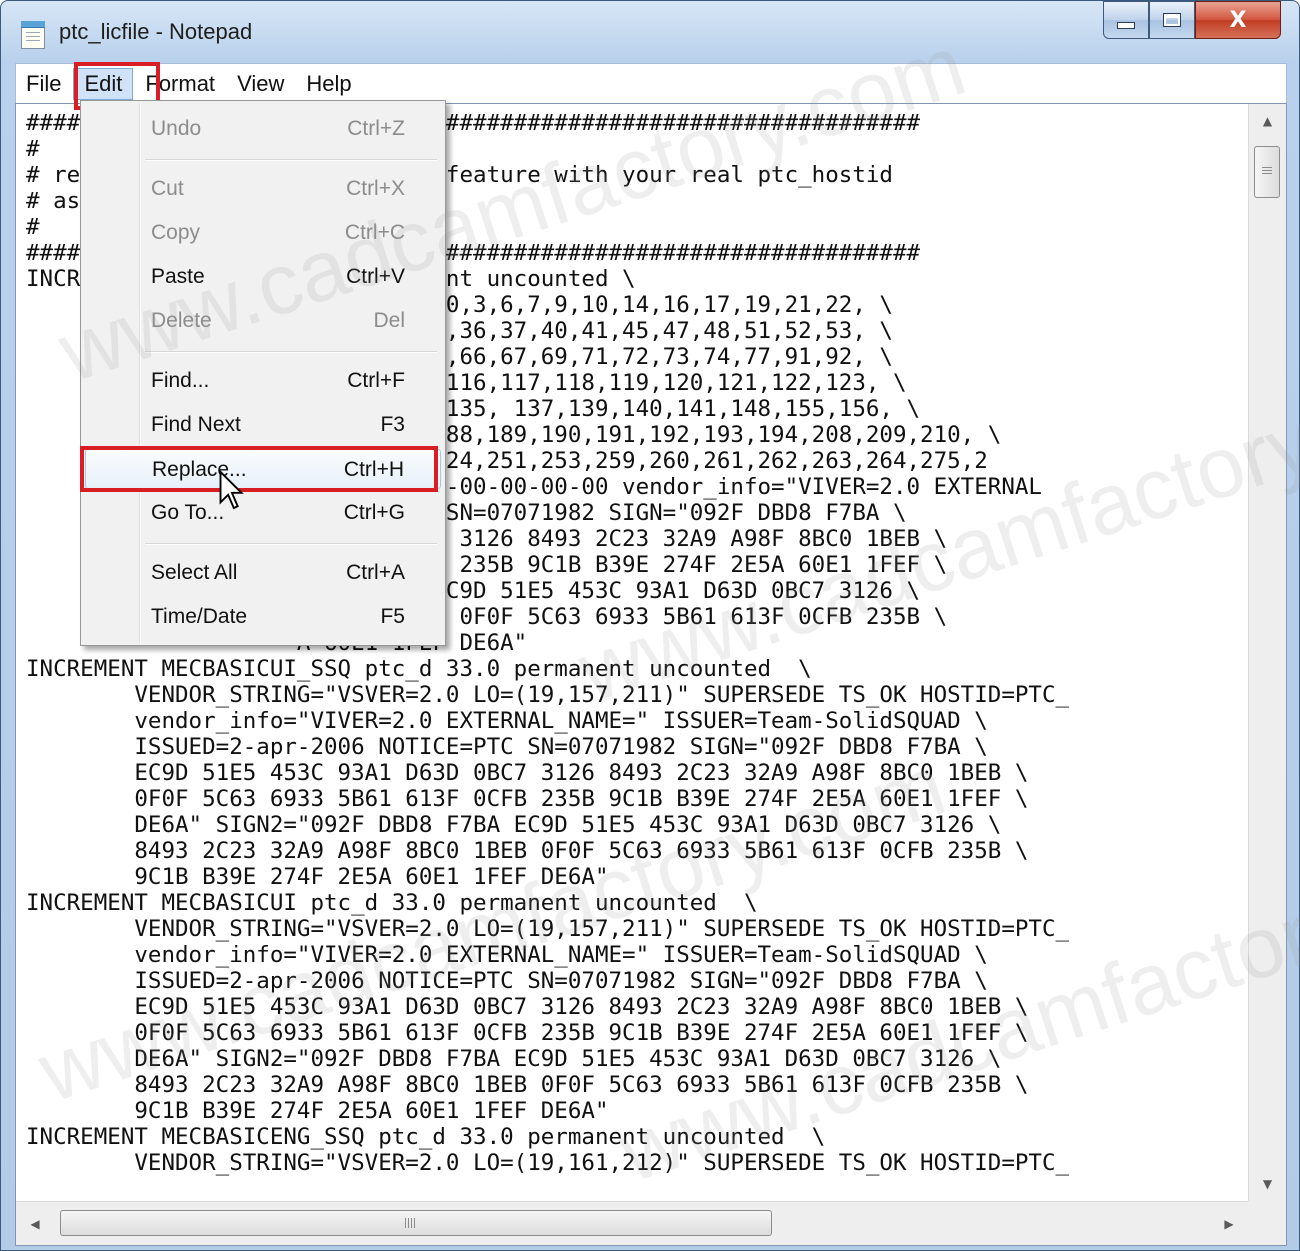  What do you see at coordinates (176, 232) in the screenshot?
I see `menu-item-label: Copy` at bounding box center [176, 232].